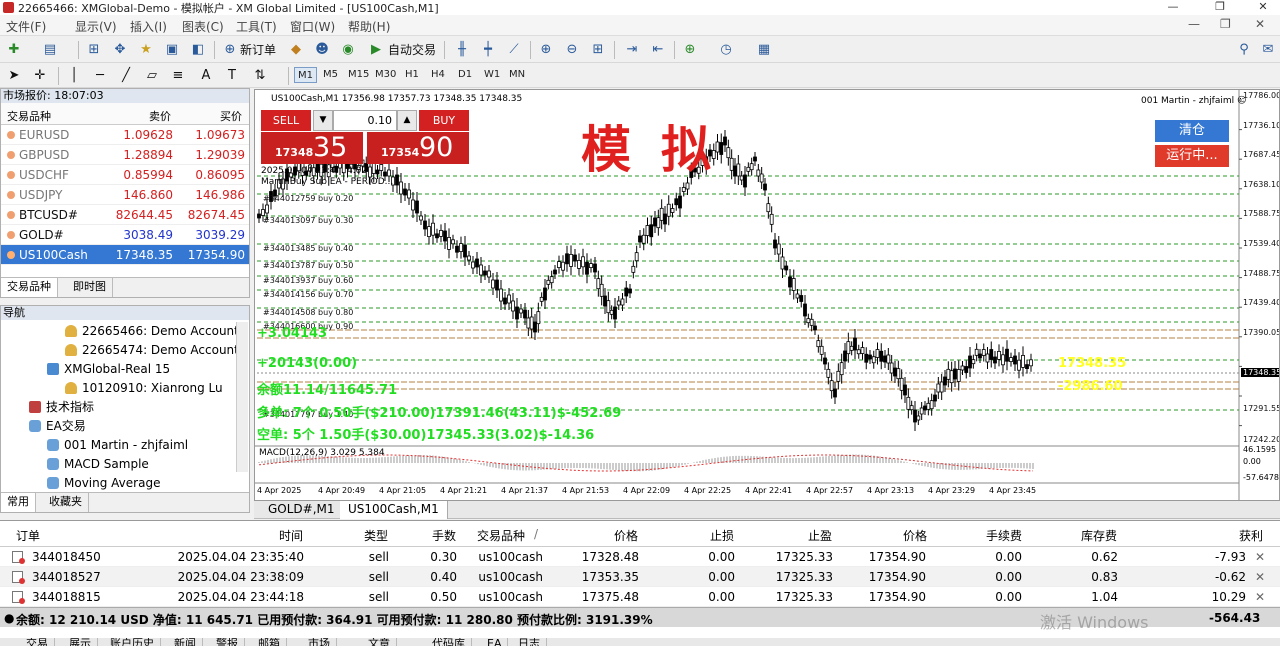 Image resolution: width=1280 pixels, height=646 pixels. I want to click on terminal-icon: ▣, so click(172, 50).